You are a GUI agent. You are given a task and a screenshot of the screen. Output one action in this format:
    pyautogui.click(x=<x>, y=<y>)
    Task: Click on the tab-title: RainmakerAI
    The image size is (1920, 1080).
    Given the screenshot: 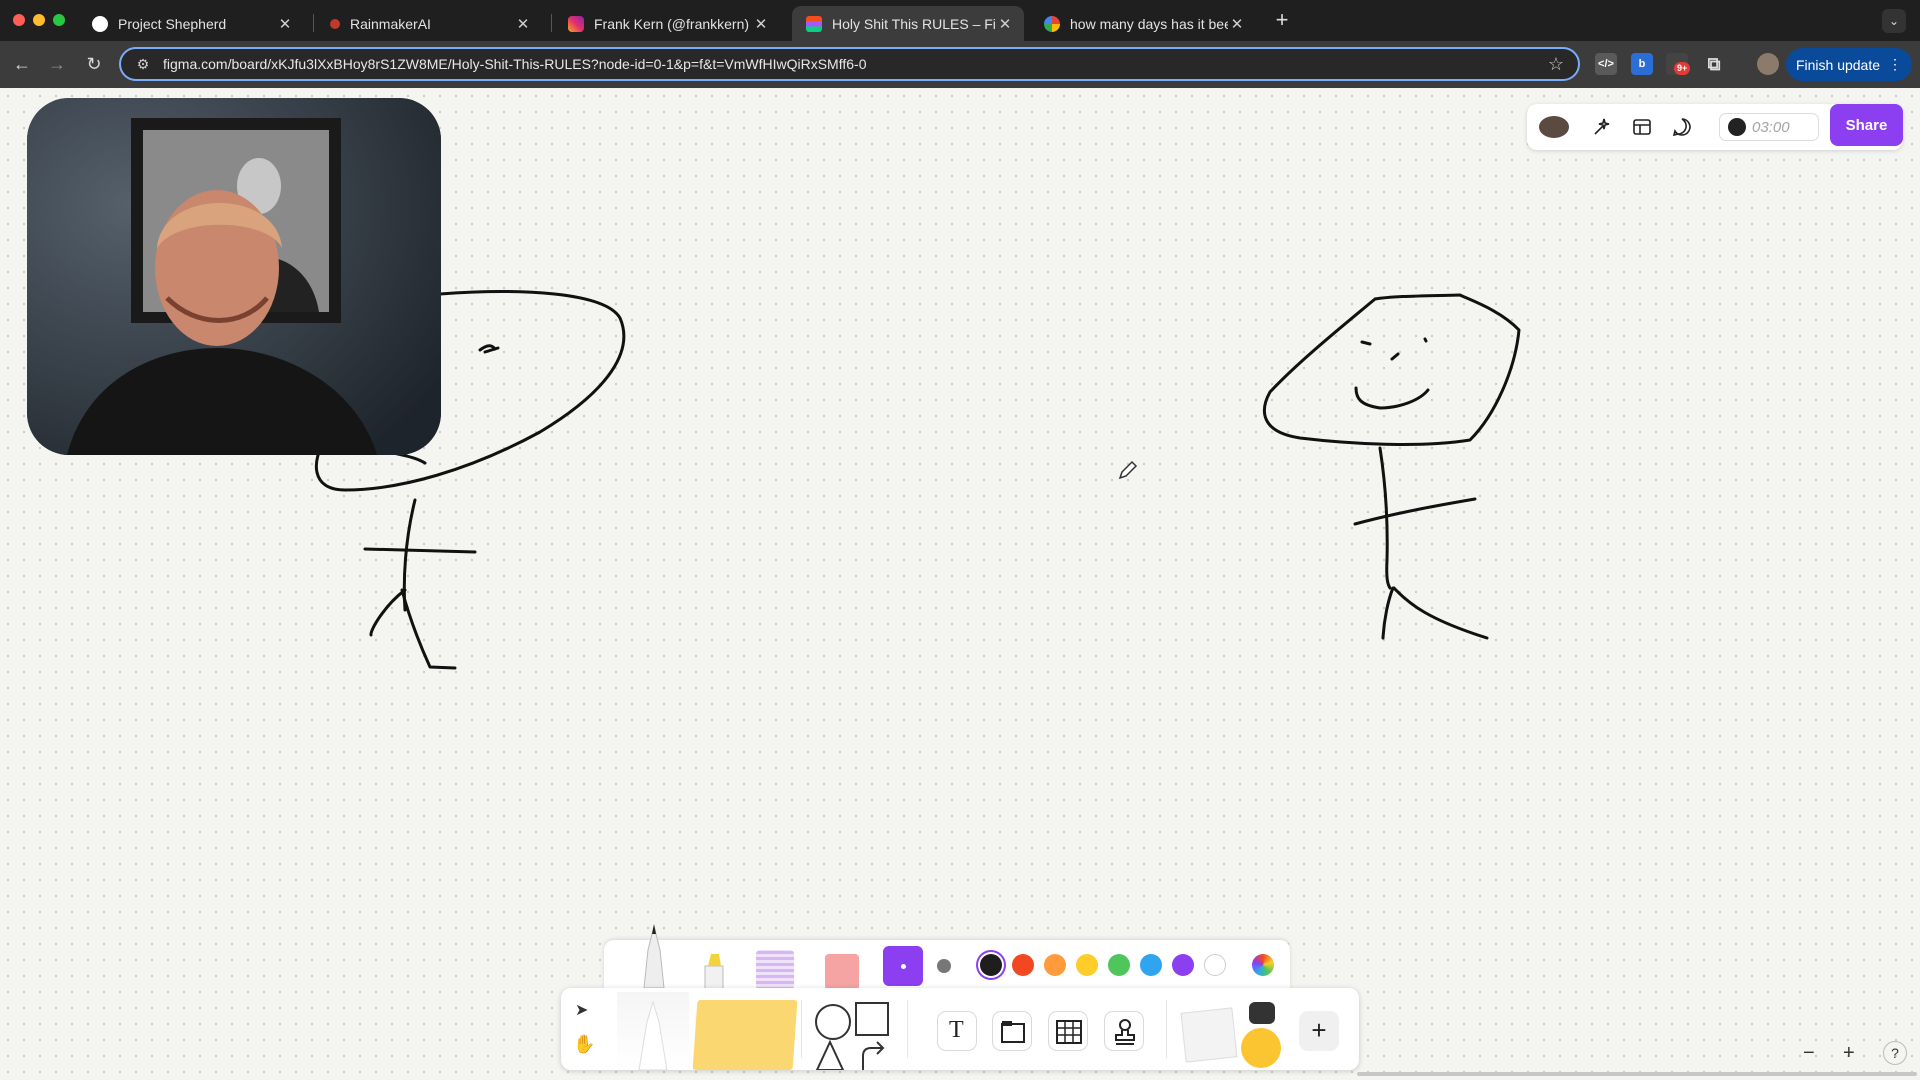 What is the action you would take?
    pyautogui.click(x=390, y=23)
    